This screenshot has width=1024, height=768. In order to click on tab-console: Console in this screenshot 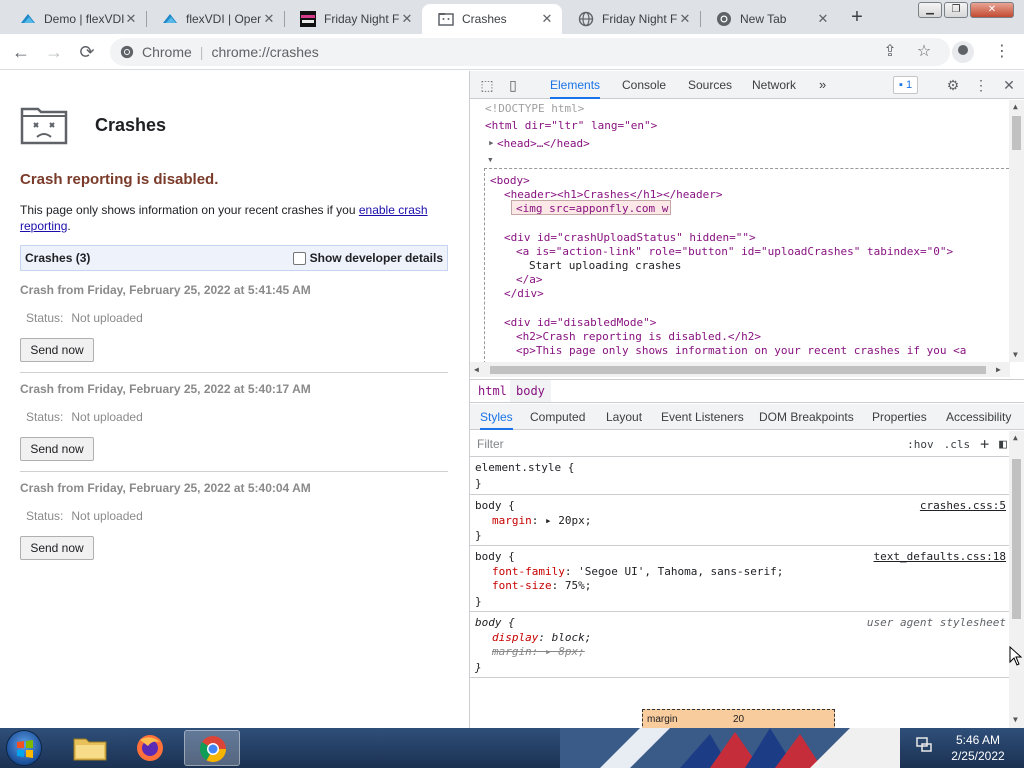, I will do `click(644, 85)`.